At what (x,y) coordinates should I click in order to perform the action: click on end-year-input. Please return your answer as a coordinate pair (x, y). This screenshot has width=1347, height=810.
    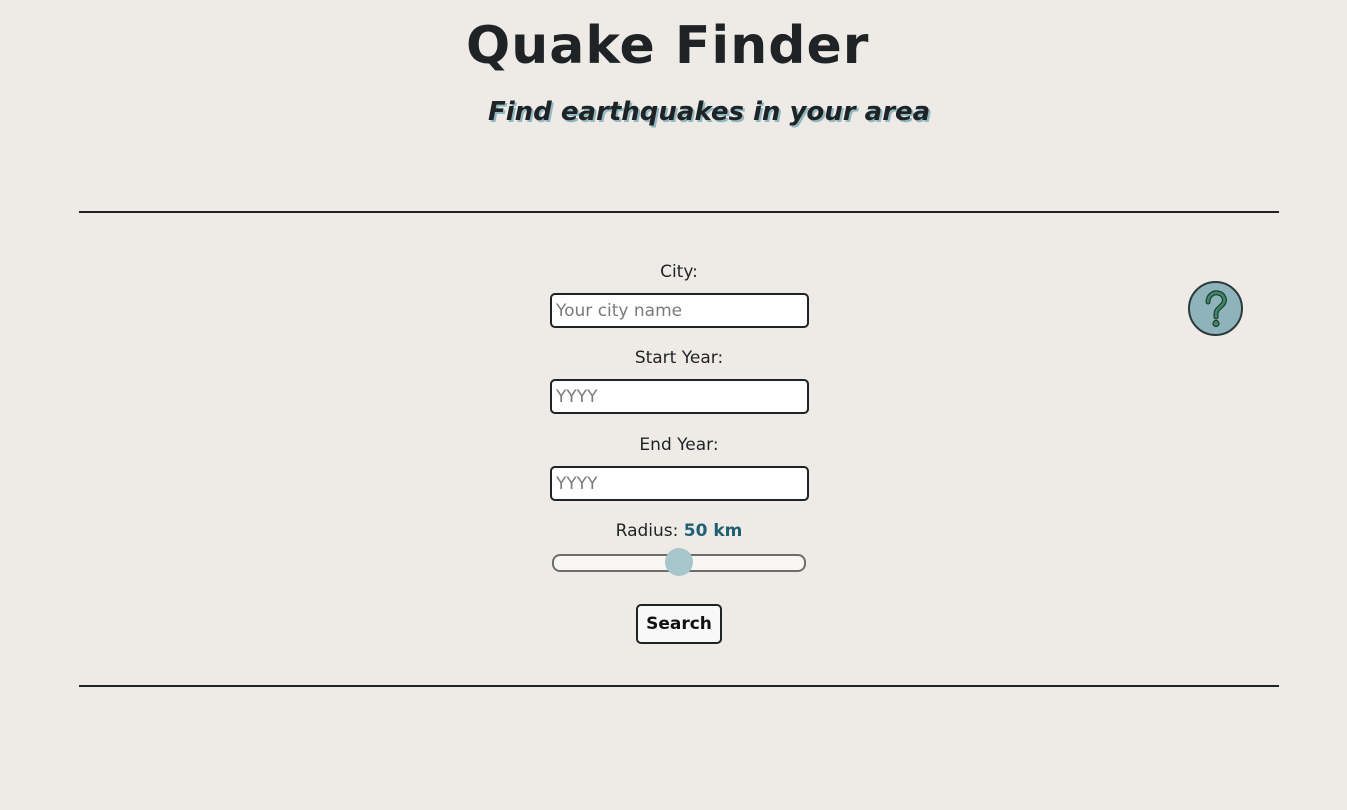
    Looking at the image, I should click on (679, 483).